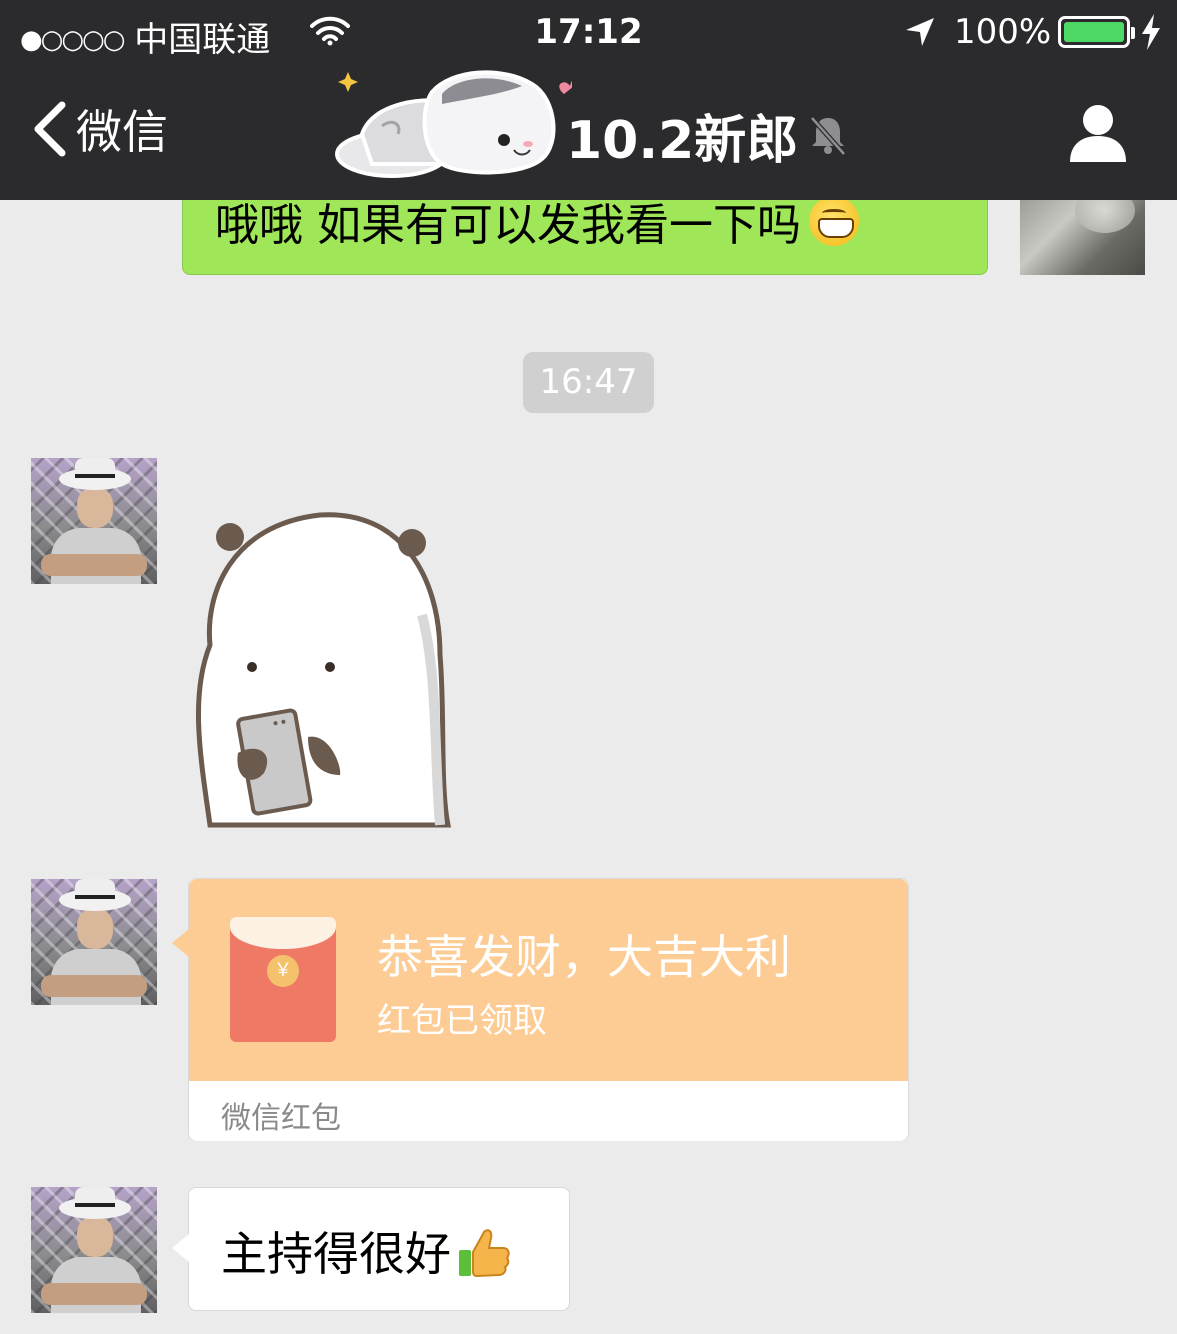 The width and height of the screenshot is (1177, 1334). I want to click on thumbs-up-emoji-icon, so click(484, 1253).